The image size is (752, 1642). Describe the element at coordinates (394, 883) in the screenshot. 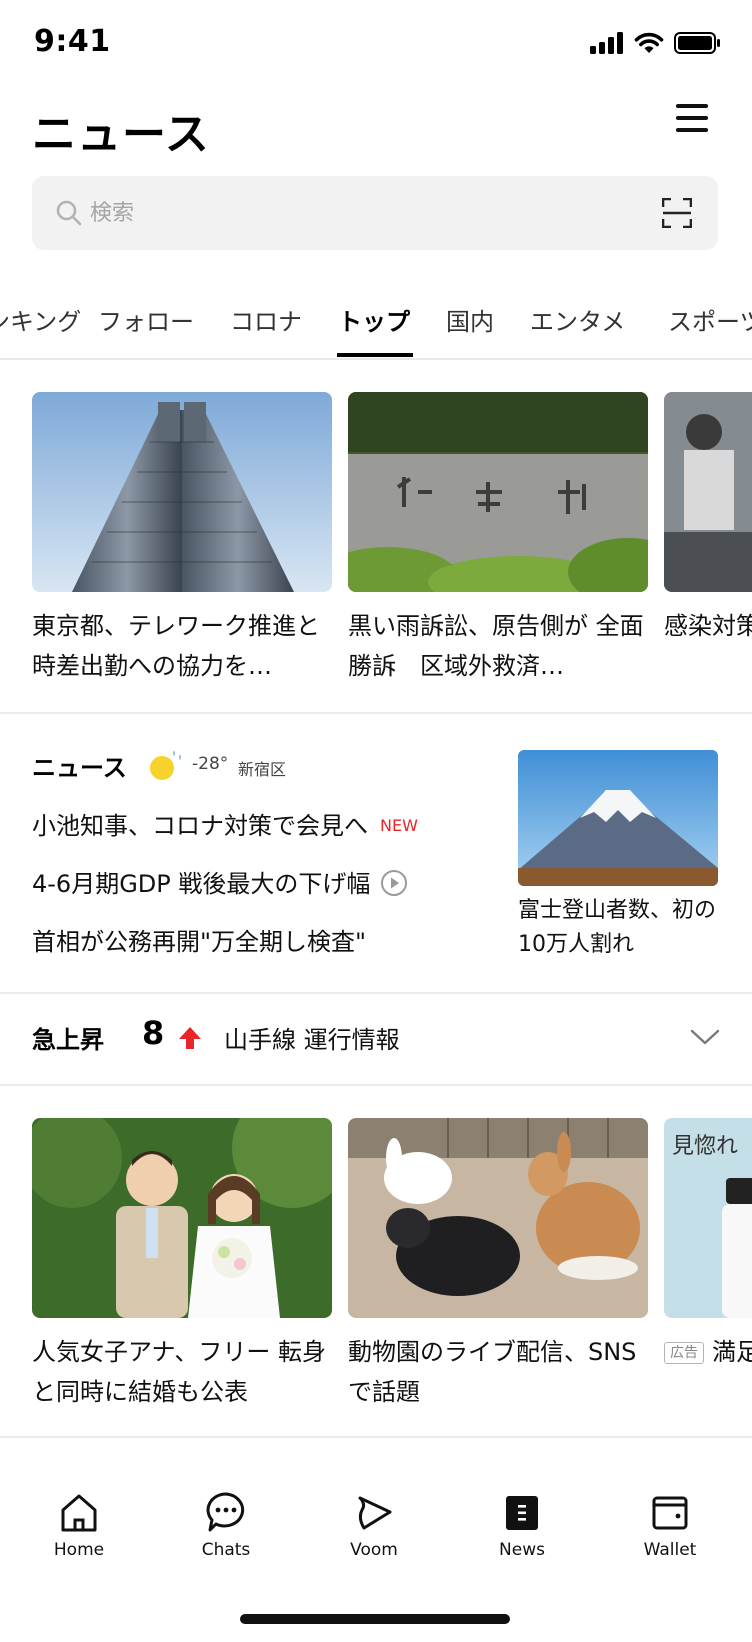

I see `play-icon` at that location.